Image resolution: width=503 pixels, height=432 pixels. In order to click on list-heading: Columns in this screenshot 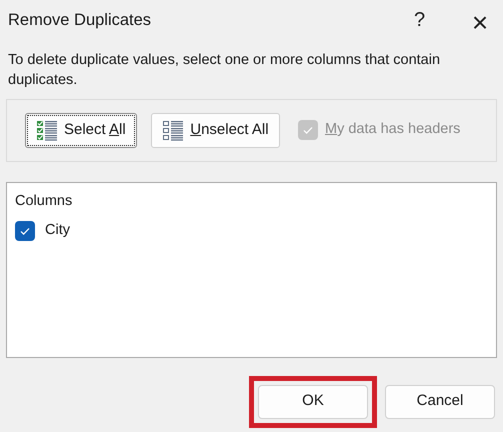, I will do `click(44, 201)`.